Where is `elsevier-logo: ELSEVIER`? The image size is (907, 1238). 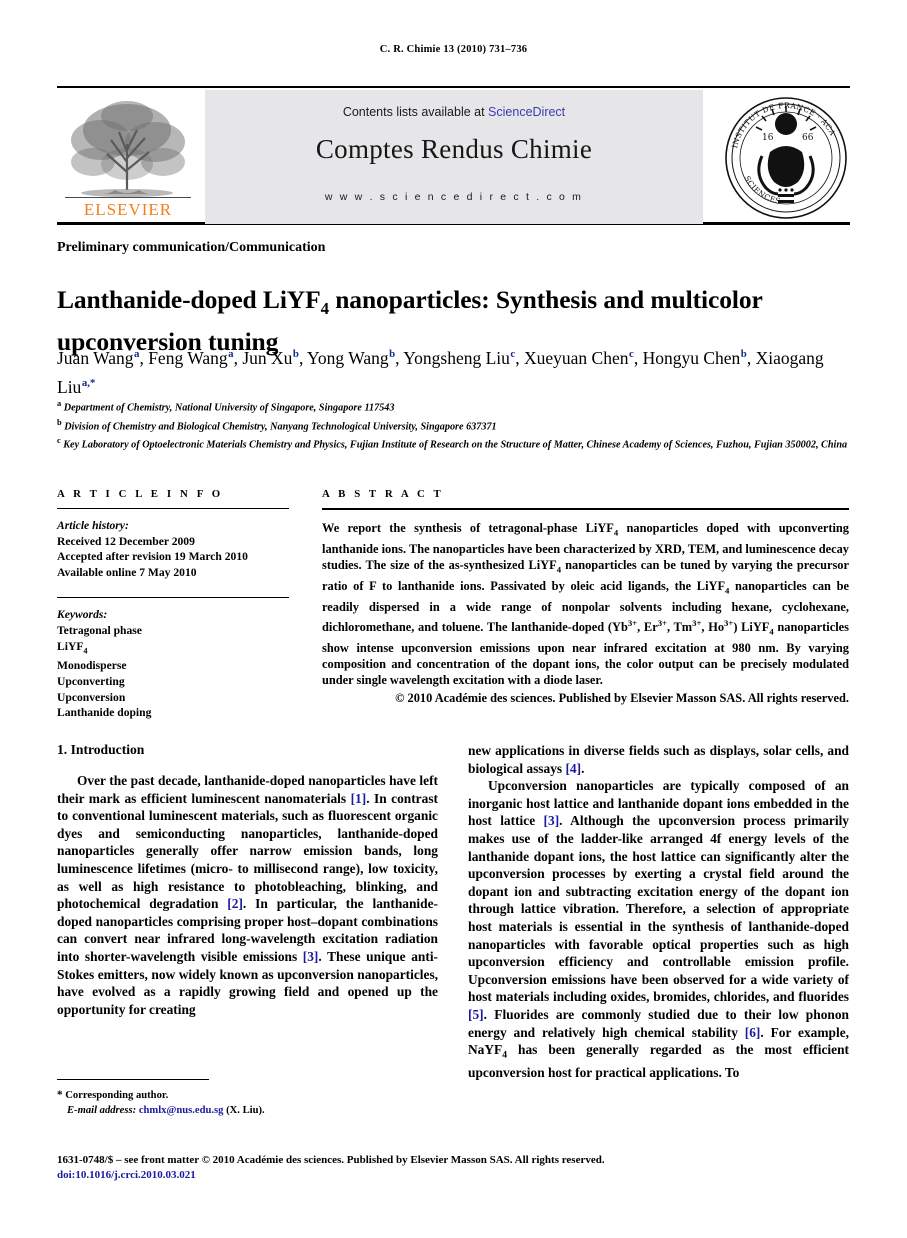 elsevier-logo: ELSEVIER is located at coordinates (128, 158).